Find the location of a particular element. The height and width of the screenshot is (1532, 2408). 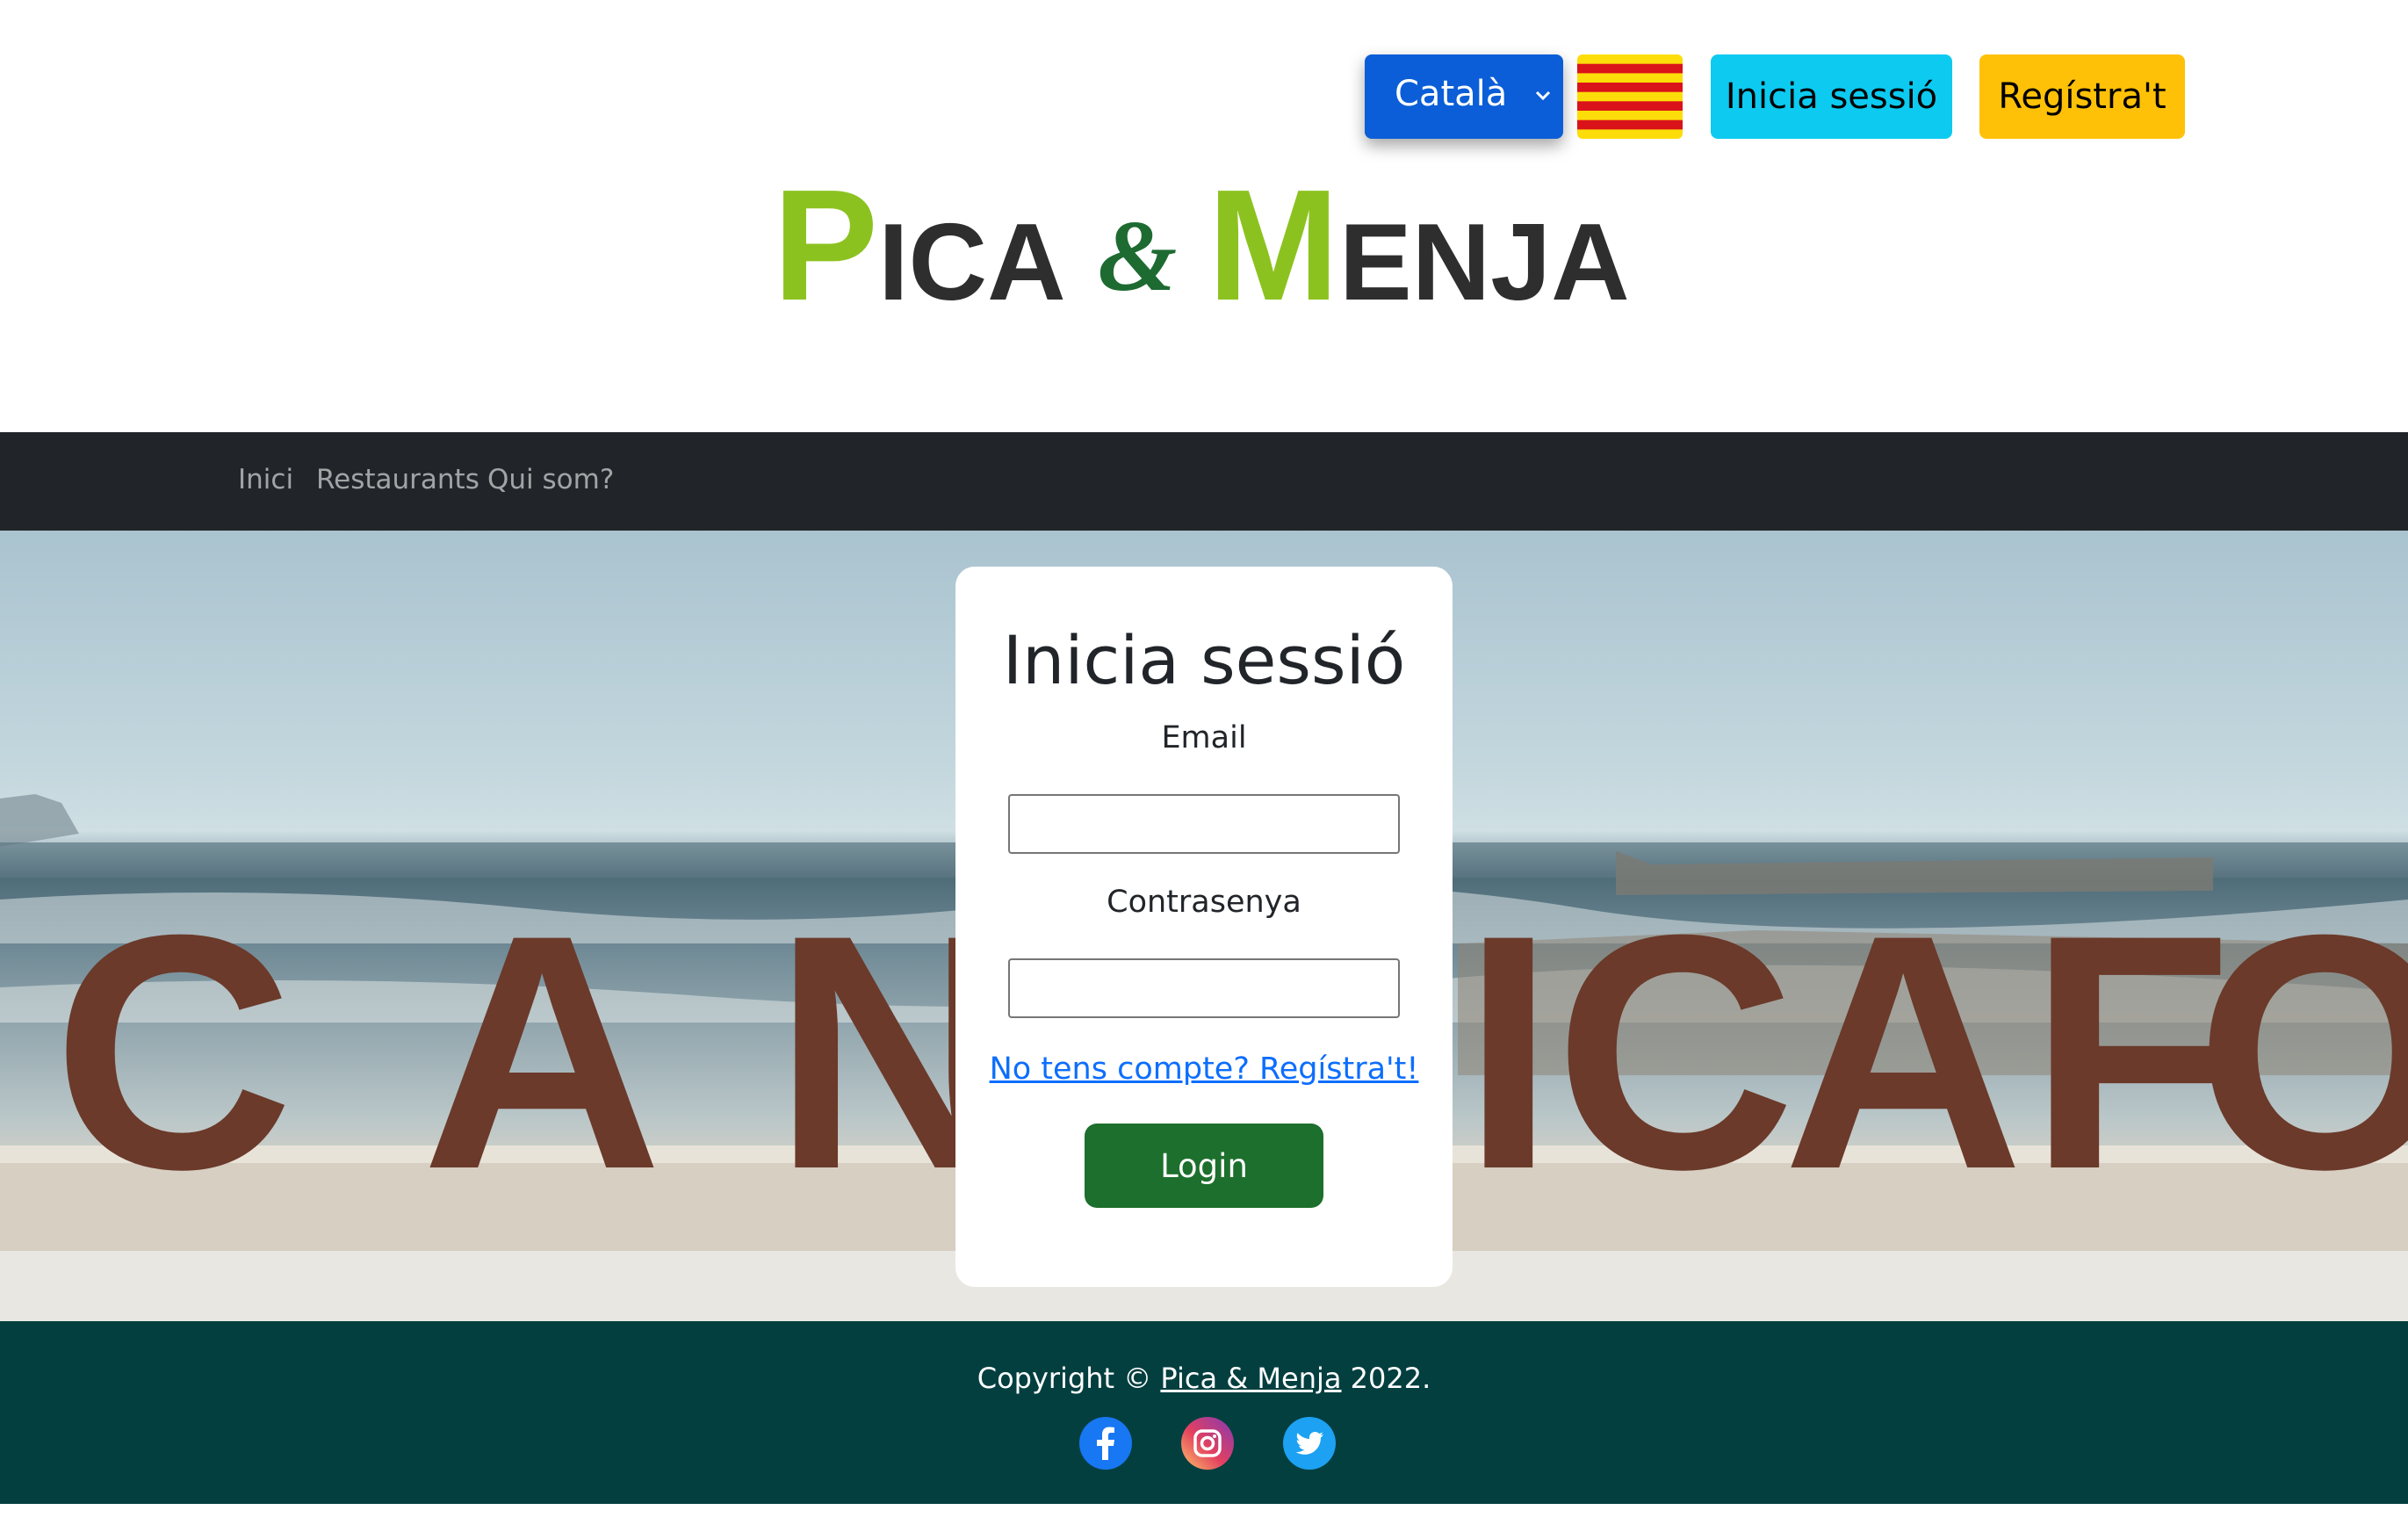

facebook-icon is located at coordinates (1105, 1443).